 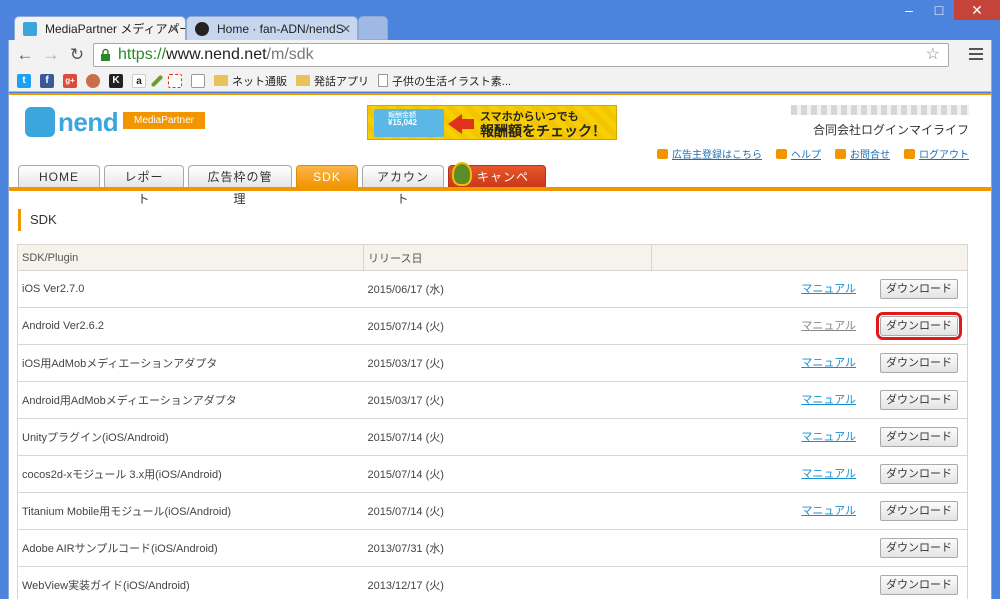 What do you see at coordinates (870, 155) in the screenshot?
I see `link-label: お問合せ` at bounding box center [870, 155].